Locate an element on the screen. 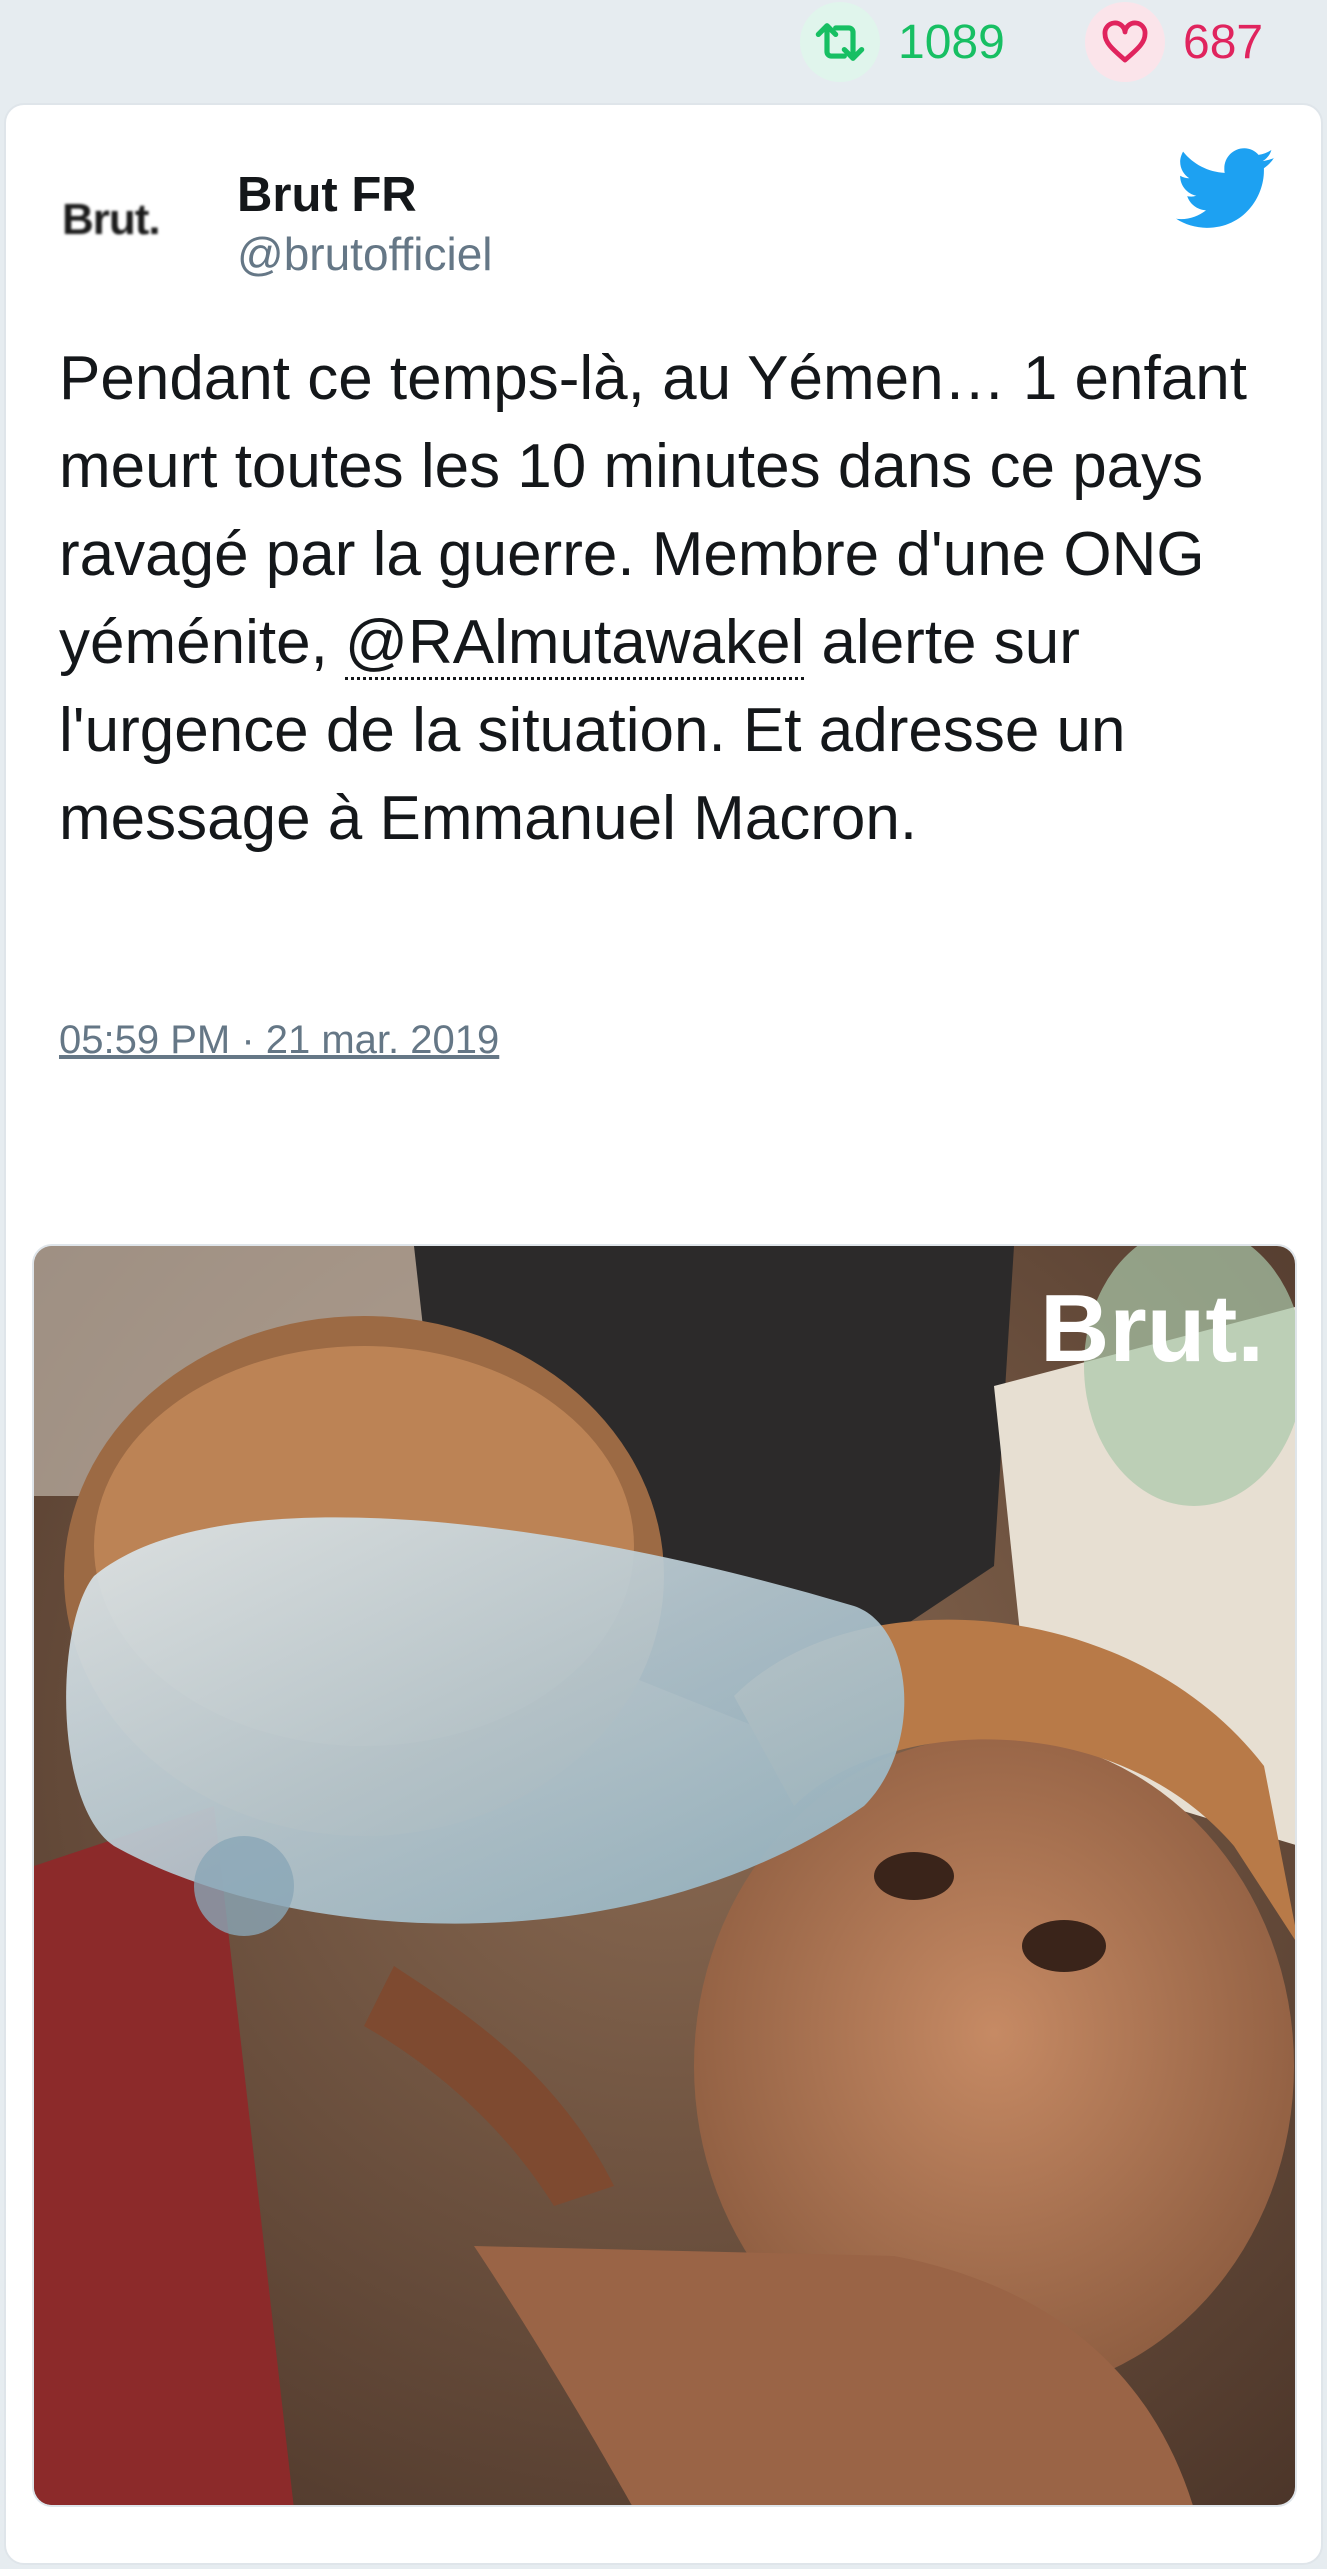 Image resolution: width=1327 pixels, height=2569 pixels. like-count: 687 is located at coordinates (1223, 42).